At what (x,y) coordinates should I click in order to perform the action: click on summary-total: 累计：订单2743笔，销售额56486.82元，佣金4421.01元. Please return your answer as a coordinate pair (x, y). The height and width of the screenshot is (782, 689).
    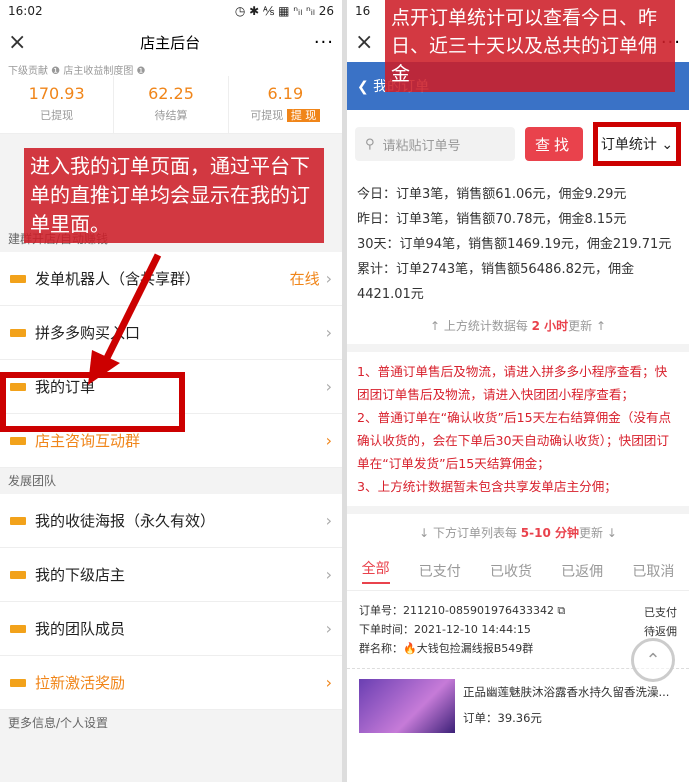
    Looking at the image, I should click on (496, 282).